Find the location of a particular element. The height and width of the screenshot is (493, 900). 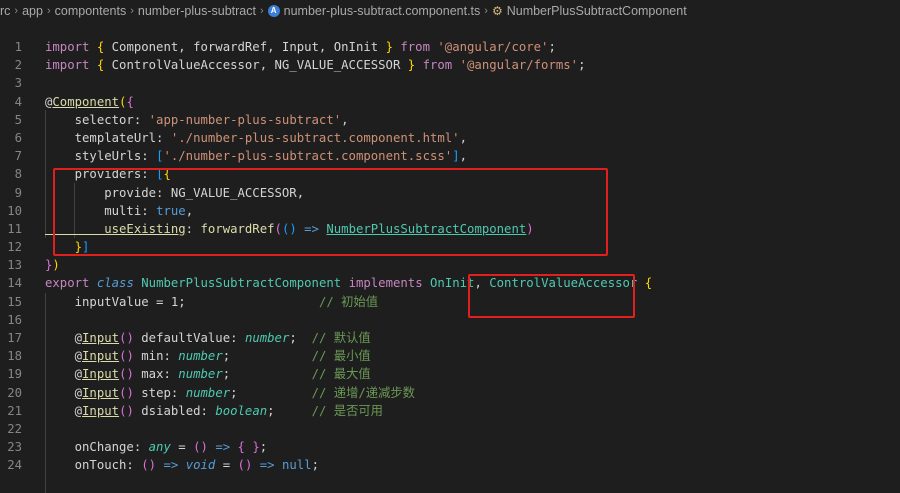

breadcrumb-item-src: rc is located at coordinates (5, 11).